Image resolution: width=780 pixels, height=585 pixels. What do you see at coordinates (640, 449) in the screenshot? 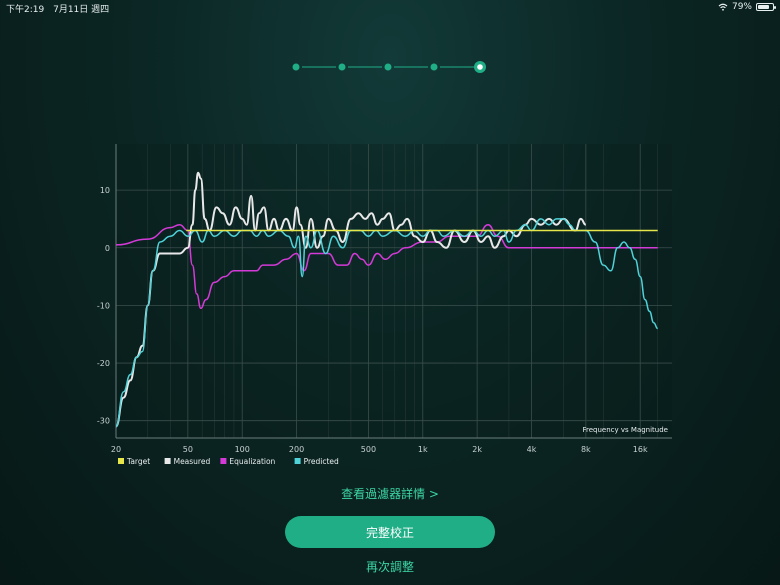
I see `x-tick-label: 16k` at bounding box center [640, 449].